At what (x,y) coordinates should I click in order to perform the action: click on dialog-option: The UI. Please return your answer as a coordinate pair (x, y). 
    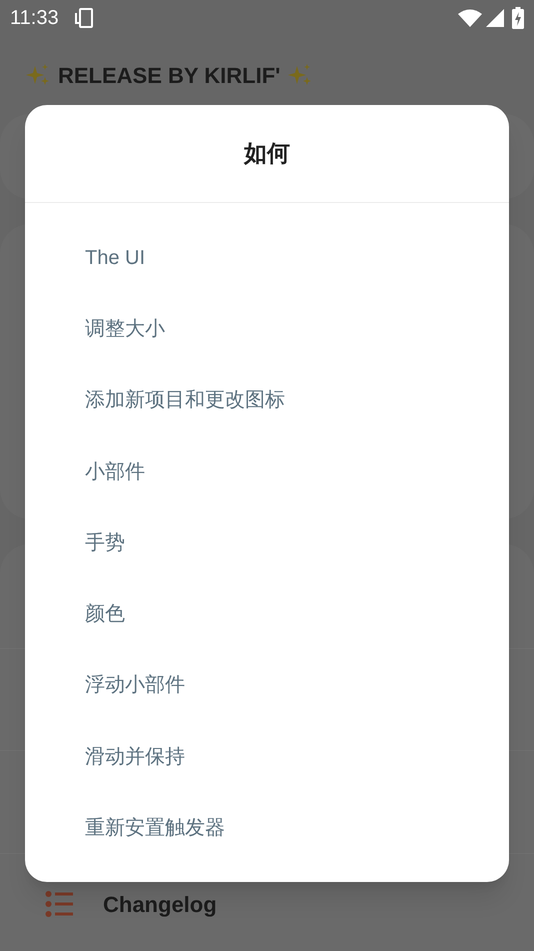
    Looking at the image, I should click on (267, 258).